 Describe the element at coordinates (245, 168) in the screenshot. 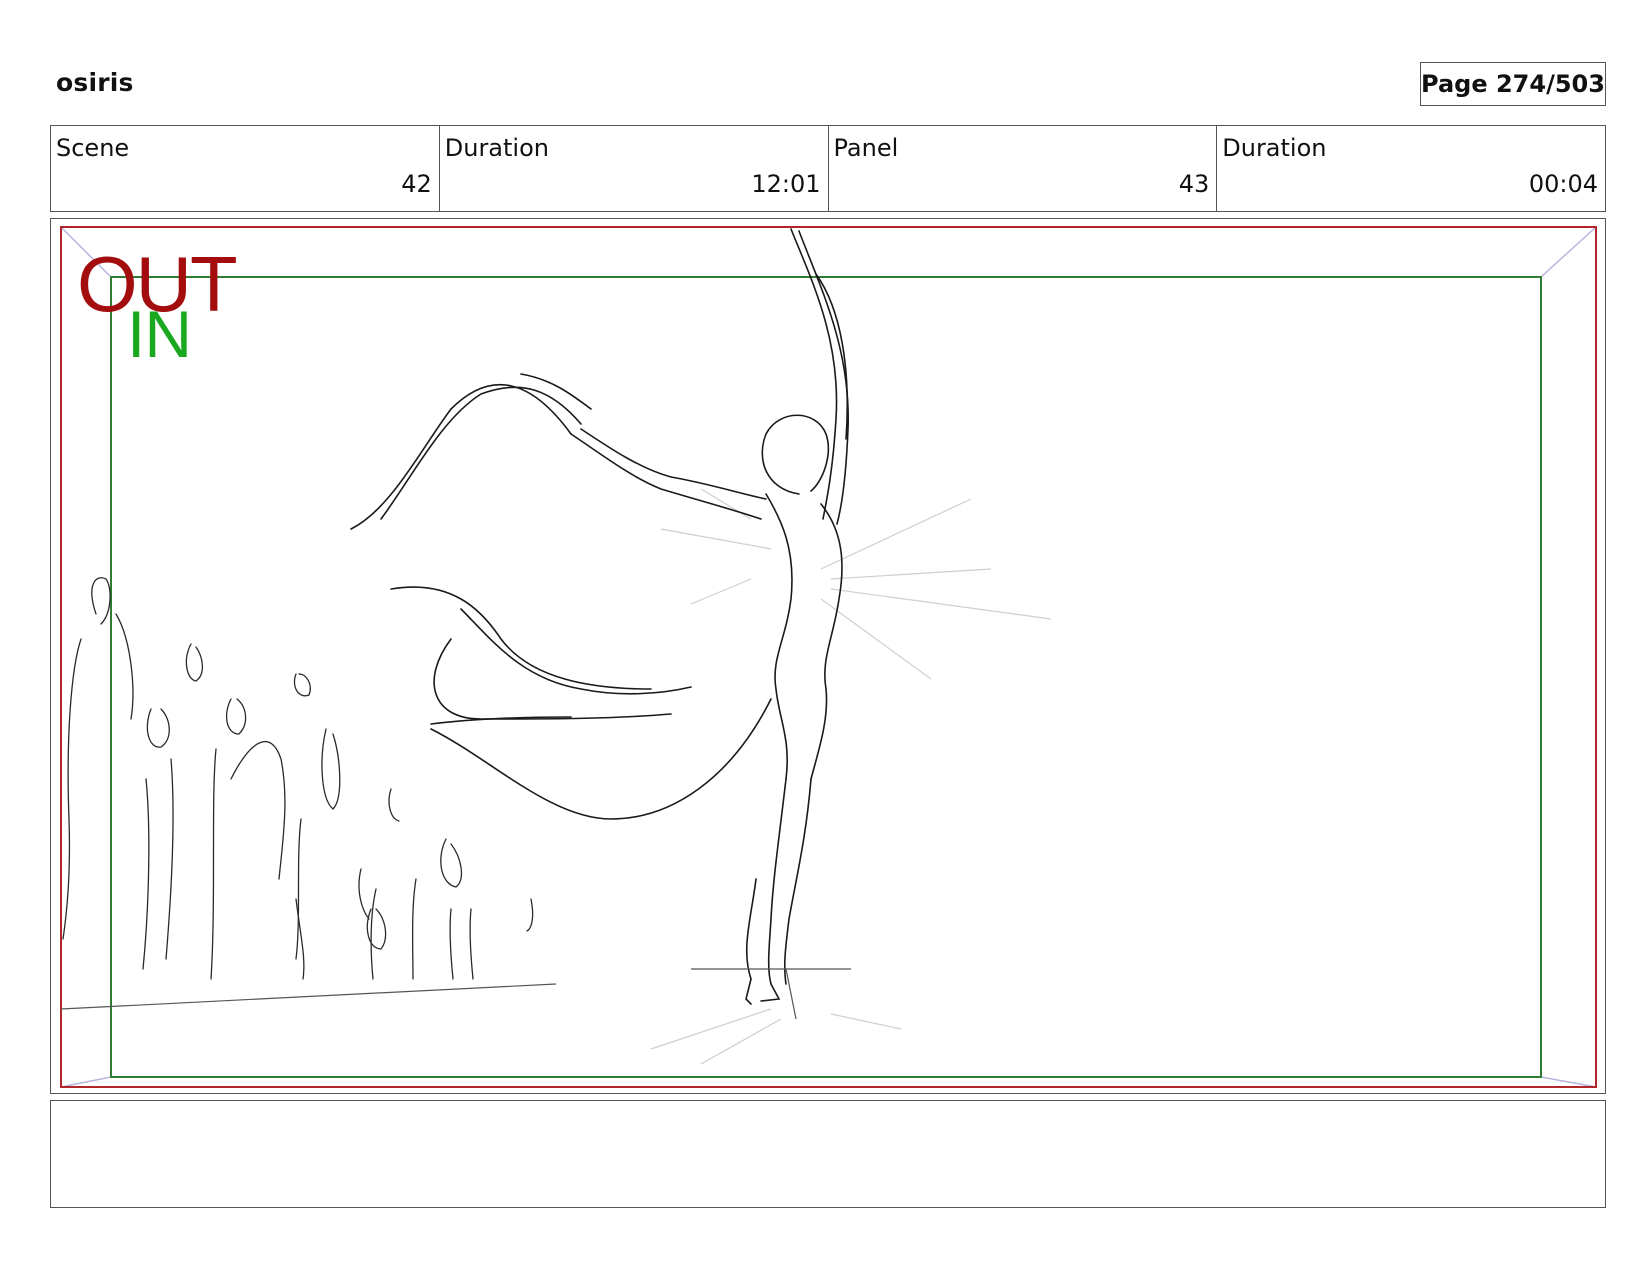

I see `scene-cell: Scene 42` at that location.